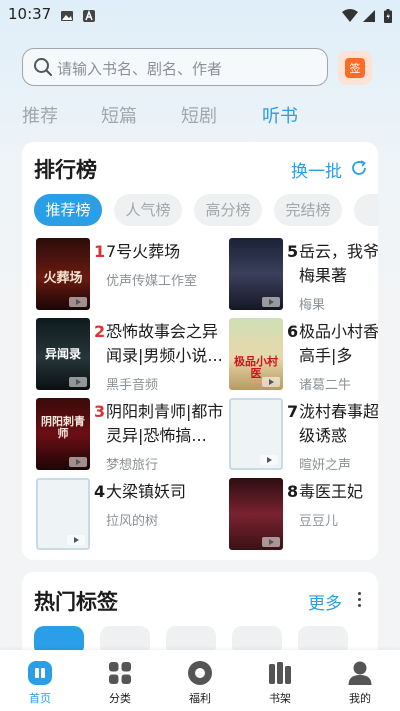 This screenshot has width=400, height=711. What do you see at coordinates (293, 491) in the screenshot?
I see `book-rank: 8` at bounding box center [293, 491].